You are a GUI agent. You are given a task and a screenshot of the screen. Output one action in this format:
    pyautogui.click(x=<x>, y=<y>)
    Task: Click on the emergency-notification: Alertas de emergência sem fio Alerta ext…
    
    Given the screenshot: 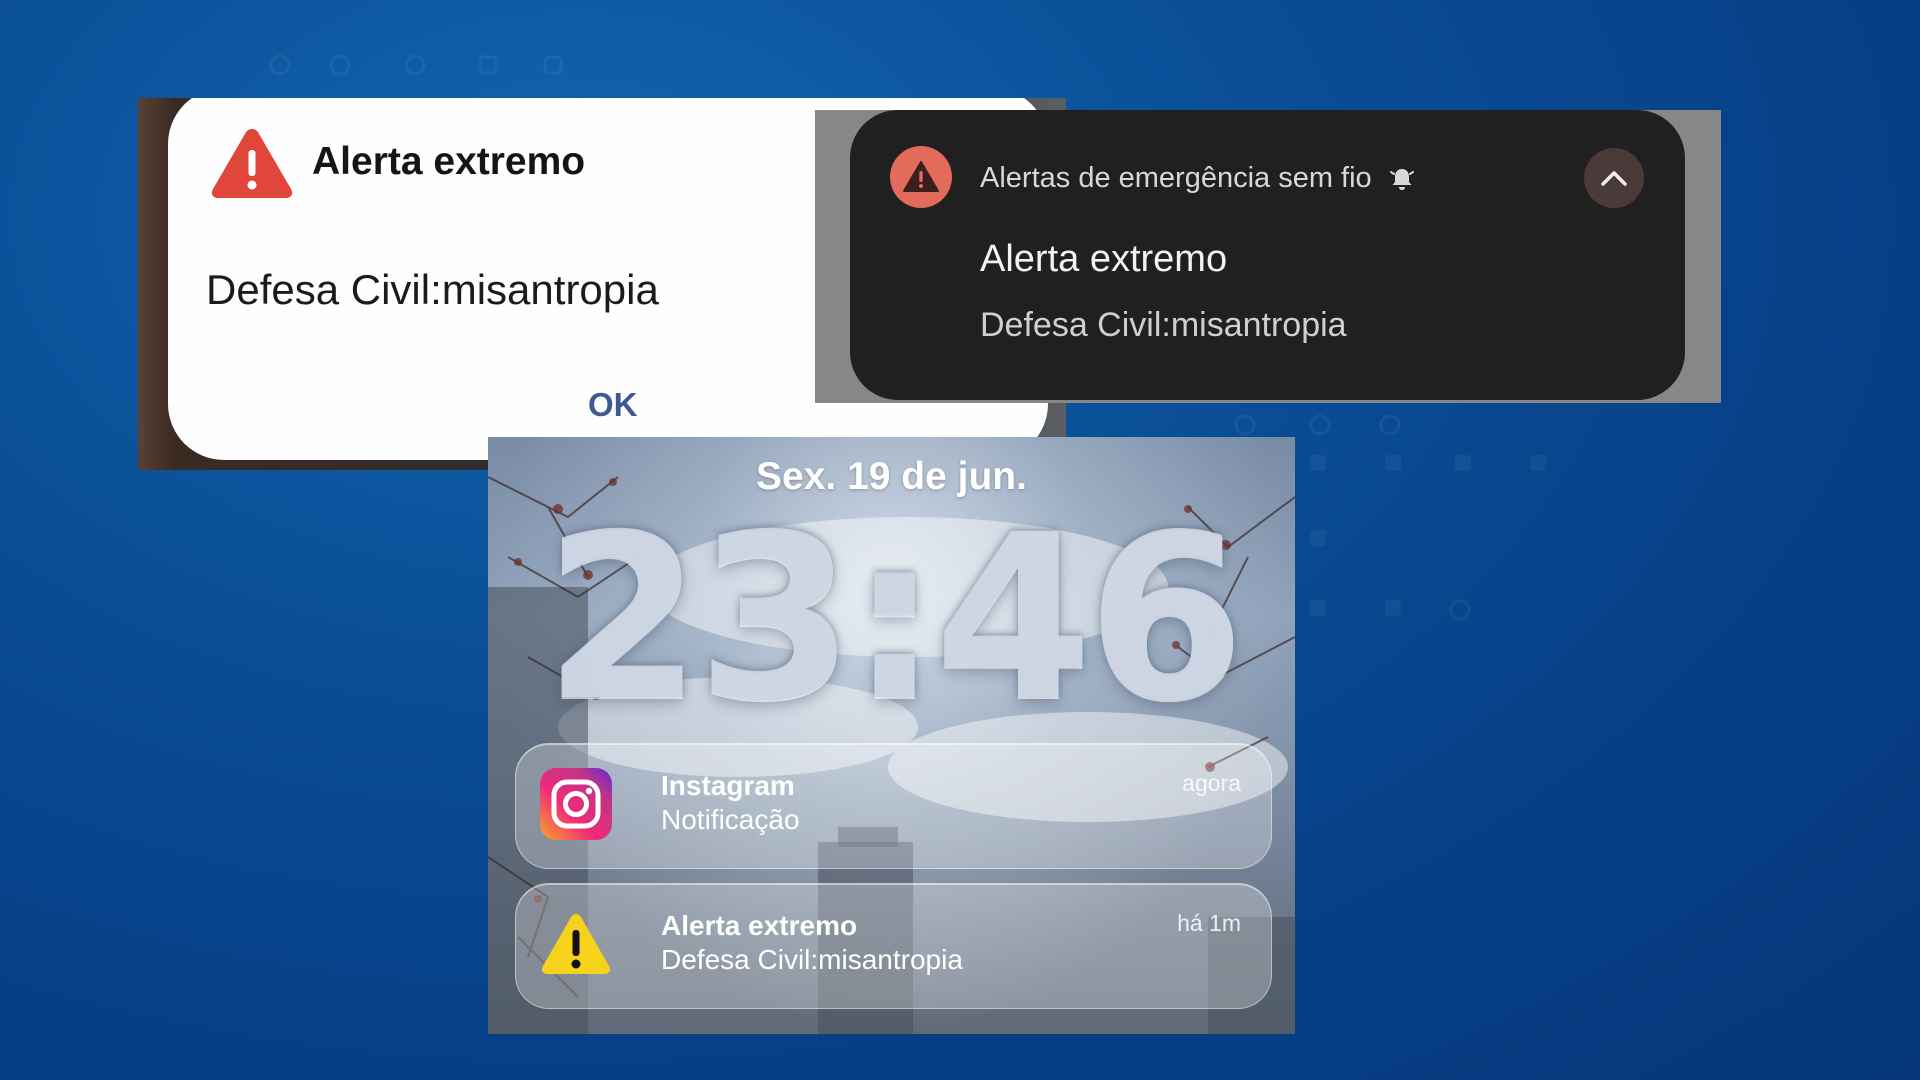 What is the action you would take?
    pyautogui.click(x=1267, y=255)
    